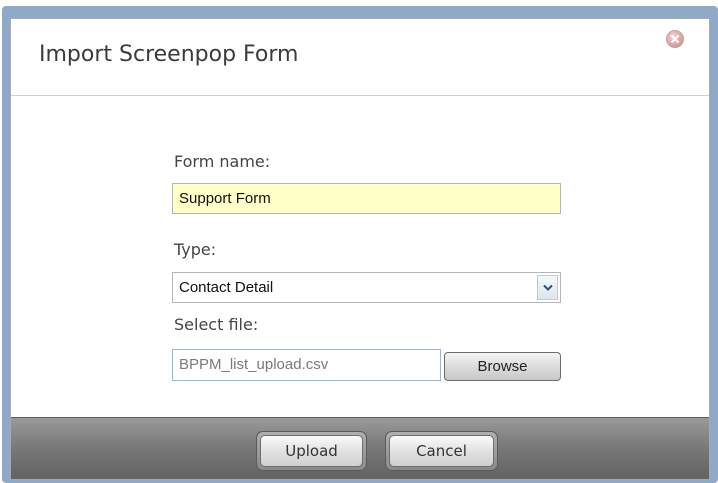 The image size is (718, 483). I want to click on cancel-button-frame: Cancel, so click(441, 451).